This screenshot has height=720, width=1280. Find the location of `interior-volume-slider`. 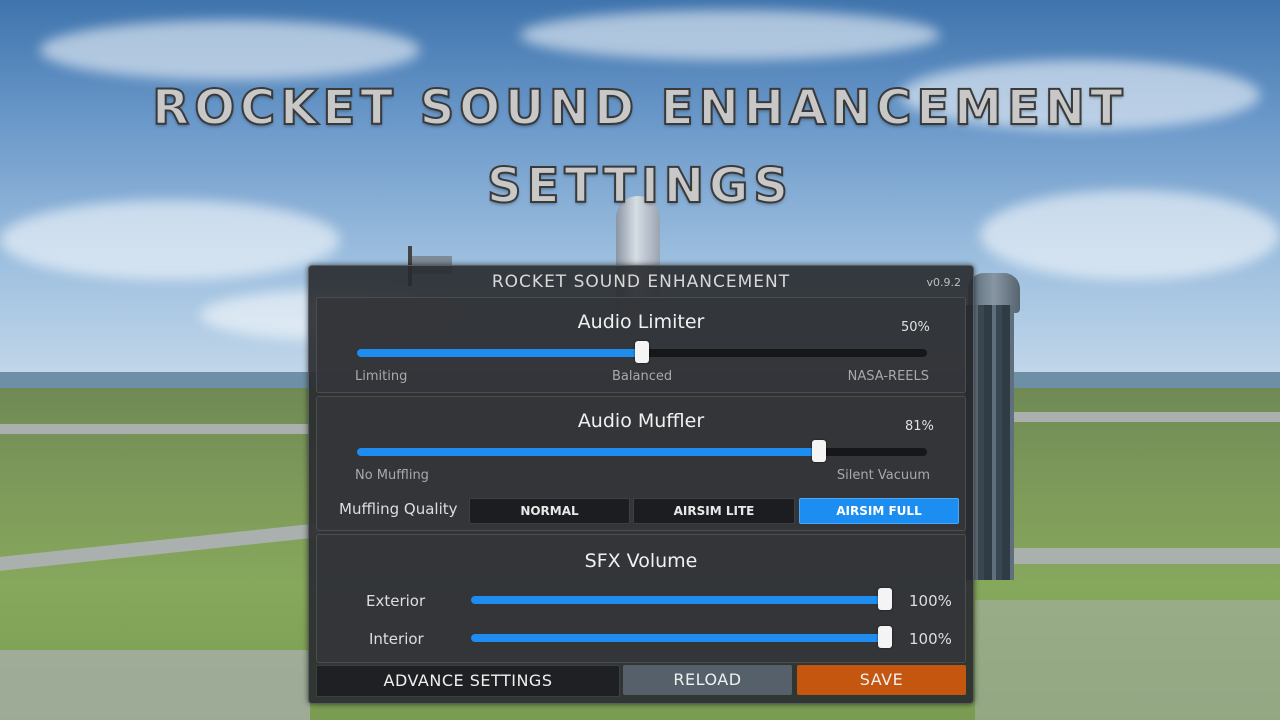

interior-volume-slider is located at coordinates (681, 637).